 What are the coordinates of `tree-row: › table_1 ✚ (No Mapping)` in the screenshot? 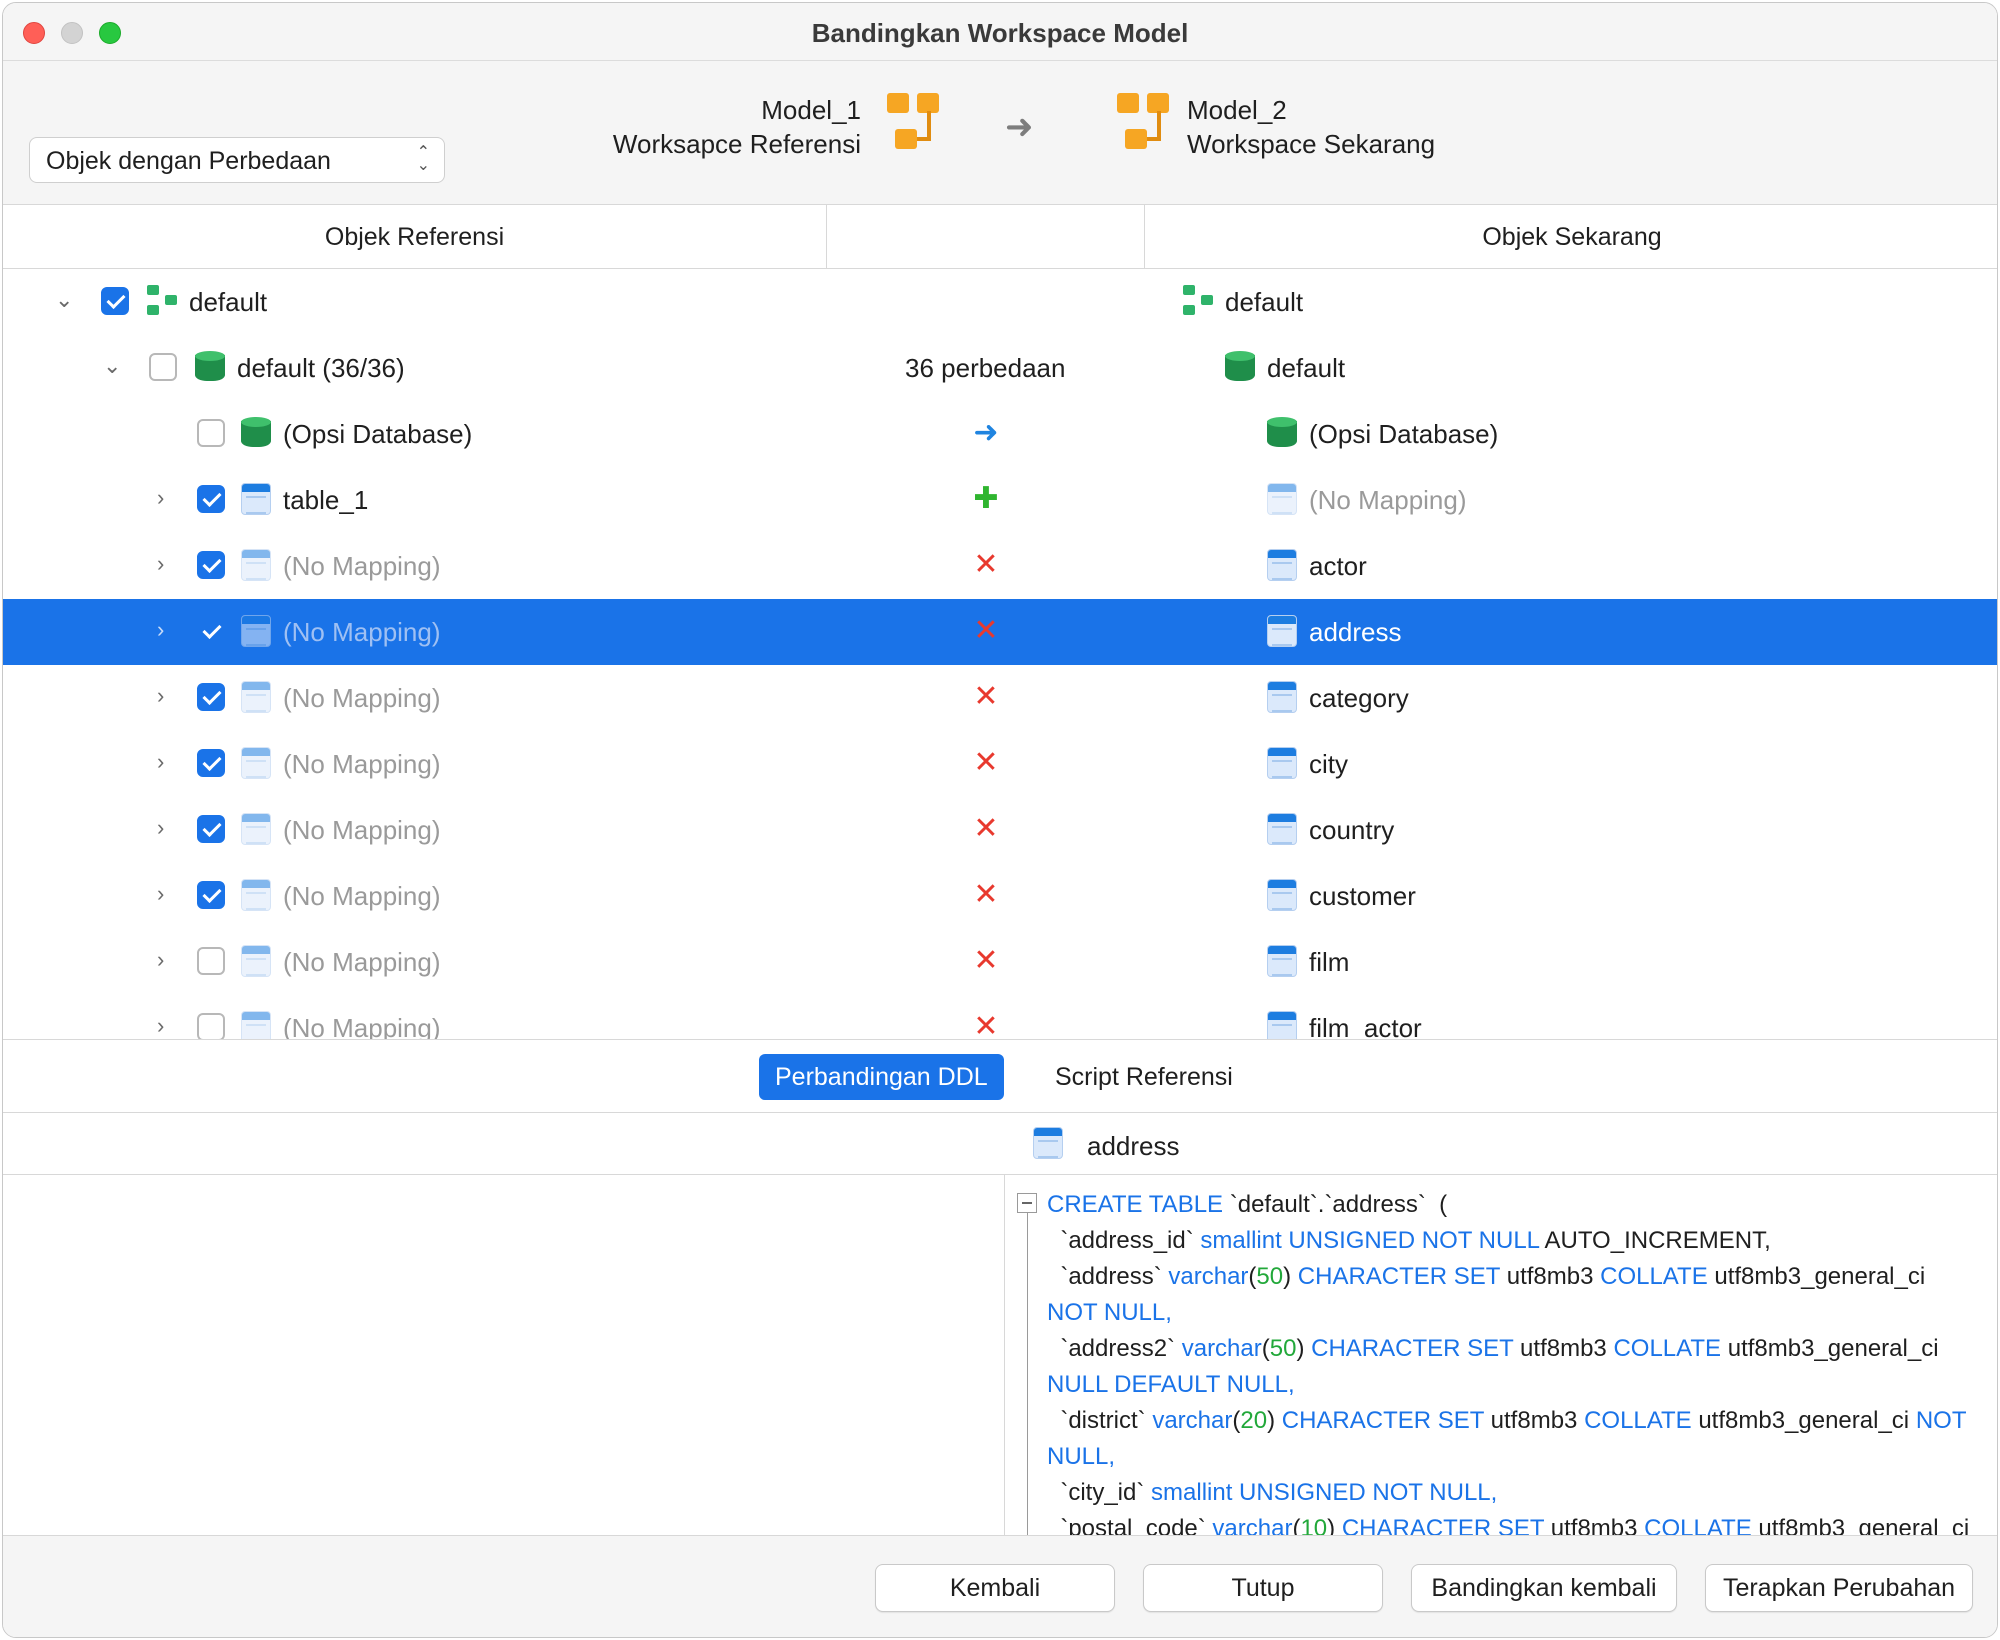 It's located at (1000, 500).